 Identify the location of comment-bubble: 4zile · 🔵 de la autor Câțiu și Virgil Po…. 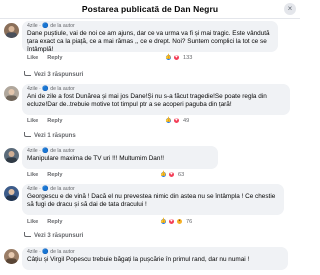
(155, 258).